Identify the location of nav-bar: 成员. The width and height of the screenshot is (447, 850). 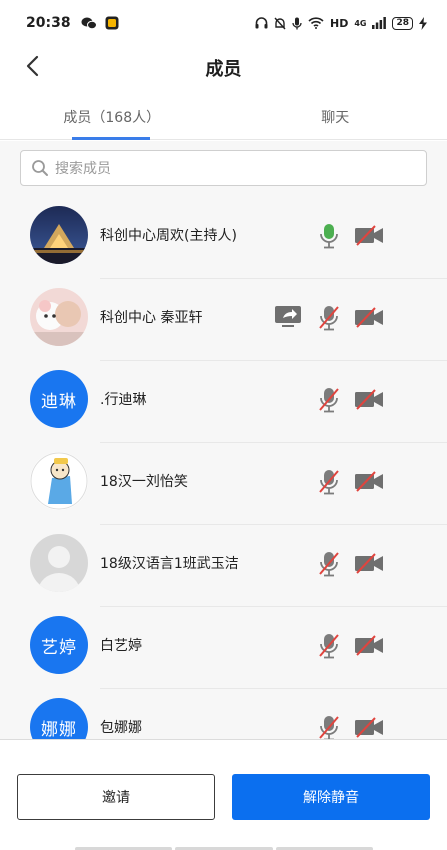
(223, 66).